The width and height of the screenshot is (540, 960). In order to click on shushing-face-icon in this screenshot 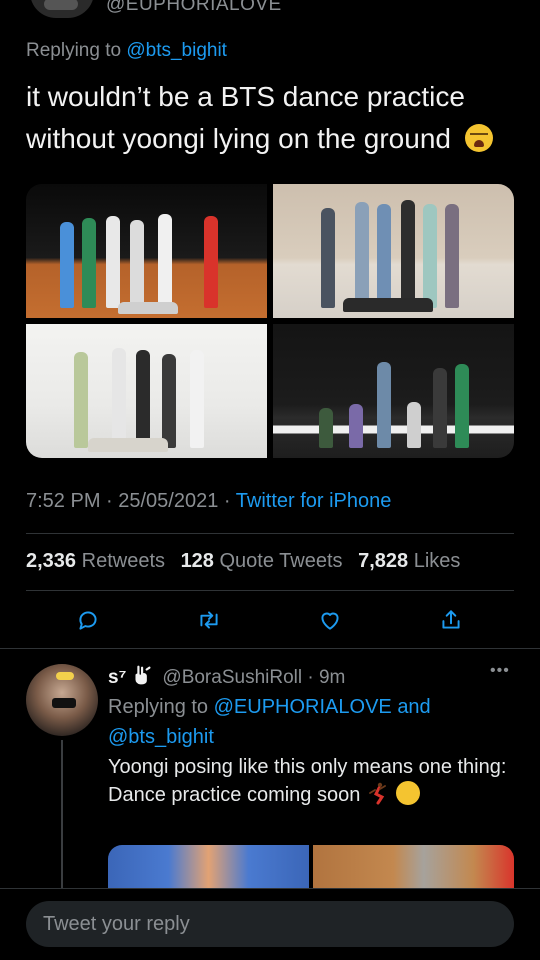, I will do `click(408, 793)`.